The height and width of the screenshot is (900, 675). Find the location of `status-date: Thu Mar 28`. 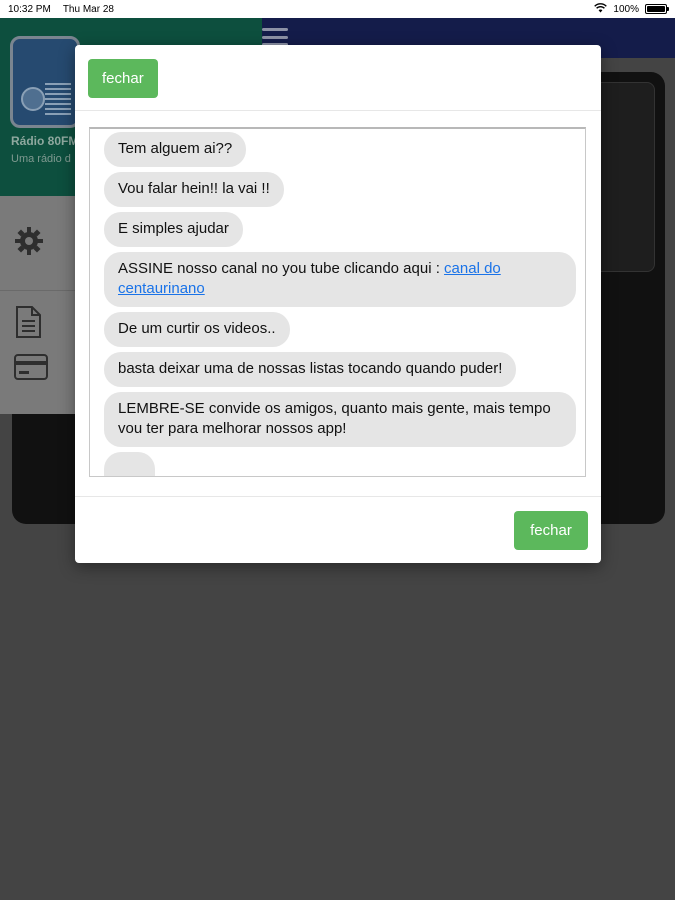

status-date: Thu Mar 28 is located at coordinates (88, 9).